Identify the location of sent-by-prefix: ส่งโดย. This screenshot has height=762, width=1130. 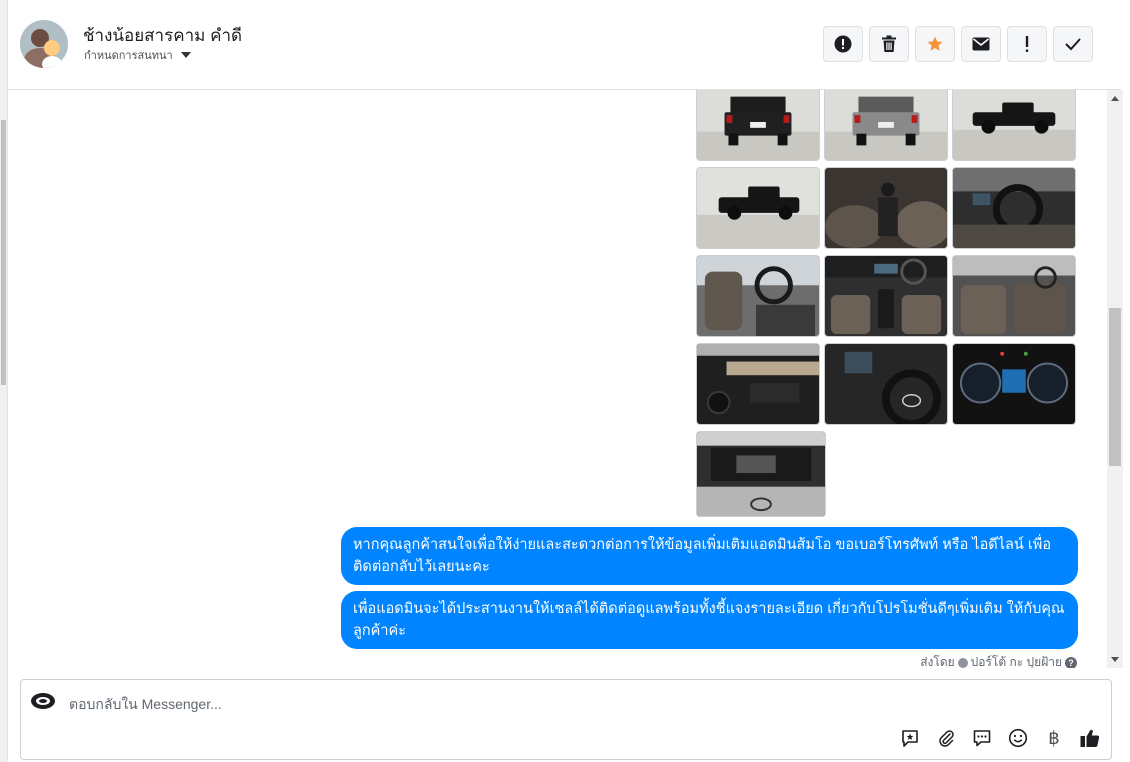
(937, 661).